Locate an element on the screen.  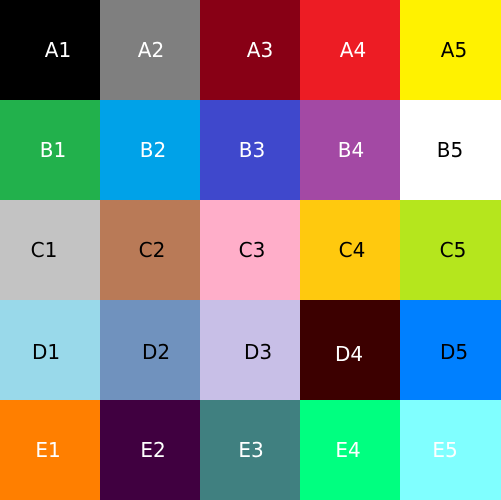
swatch-label: D4 is located at coordinates (349, 354).